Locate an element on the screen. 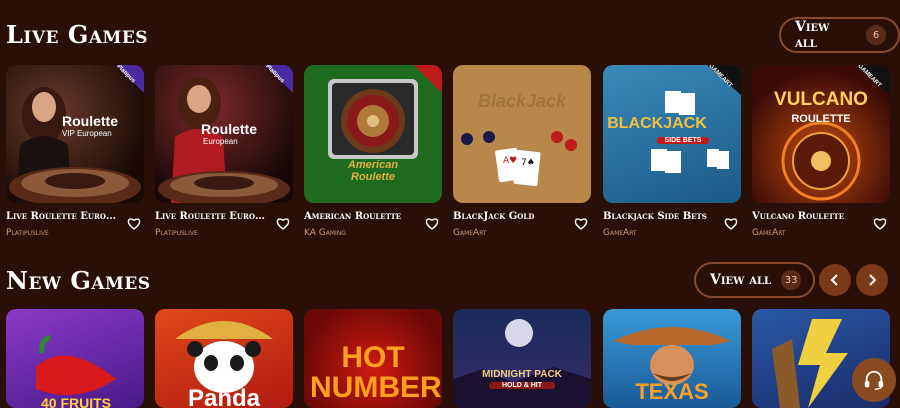 This screenshot has width=900, height=408. game-card: A♥ 7♠ BlackJack BlackJack Gold GameArt is located at coordinates (522, 151).